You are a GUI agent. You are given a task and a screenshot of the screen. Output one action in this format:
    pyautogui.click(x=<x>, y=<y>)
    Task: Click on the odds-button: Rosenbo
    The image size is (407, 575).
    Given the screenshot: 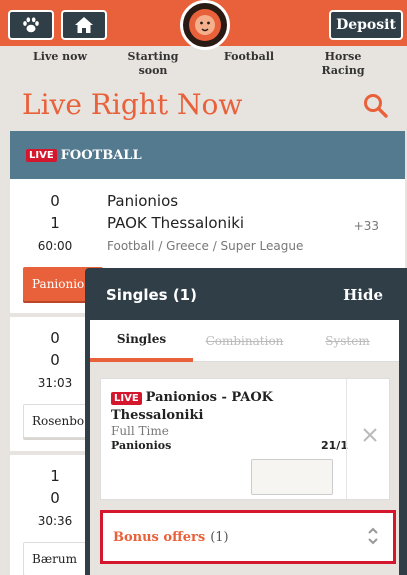 What is the action you would take?
    pyautogui.click(x=58, y=421)
    